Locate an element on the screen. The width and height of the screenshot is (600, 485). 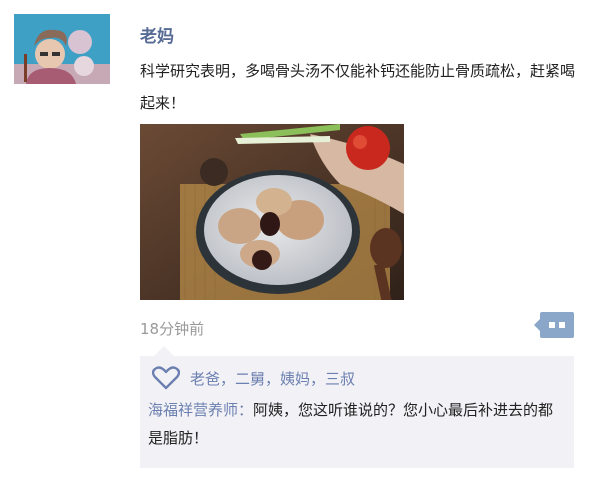
comment-dots-icon is located at coordinates (554, 325).